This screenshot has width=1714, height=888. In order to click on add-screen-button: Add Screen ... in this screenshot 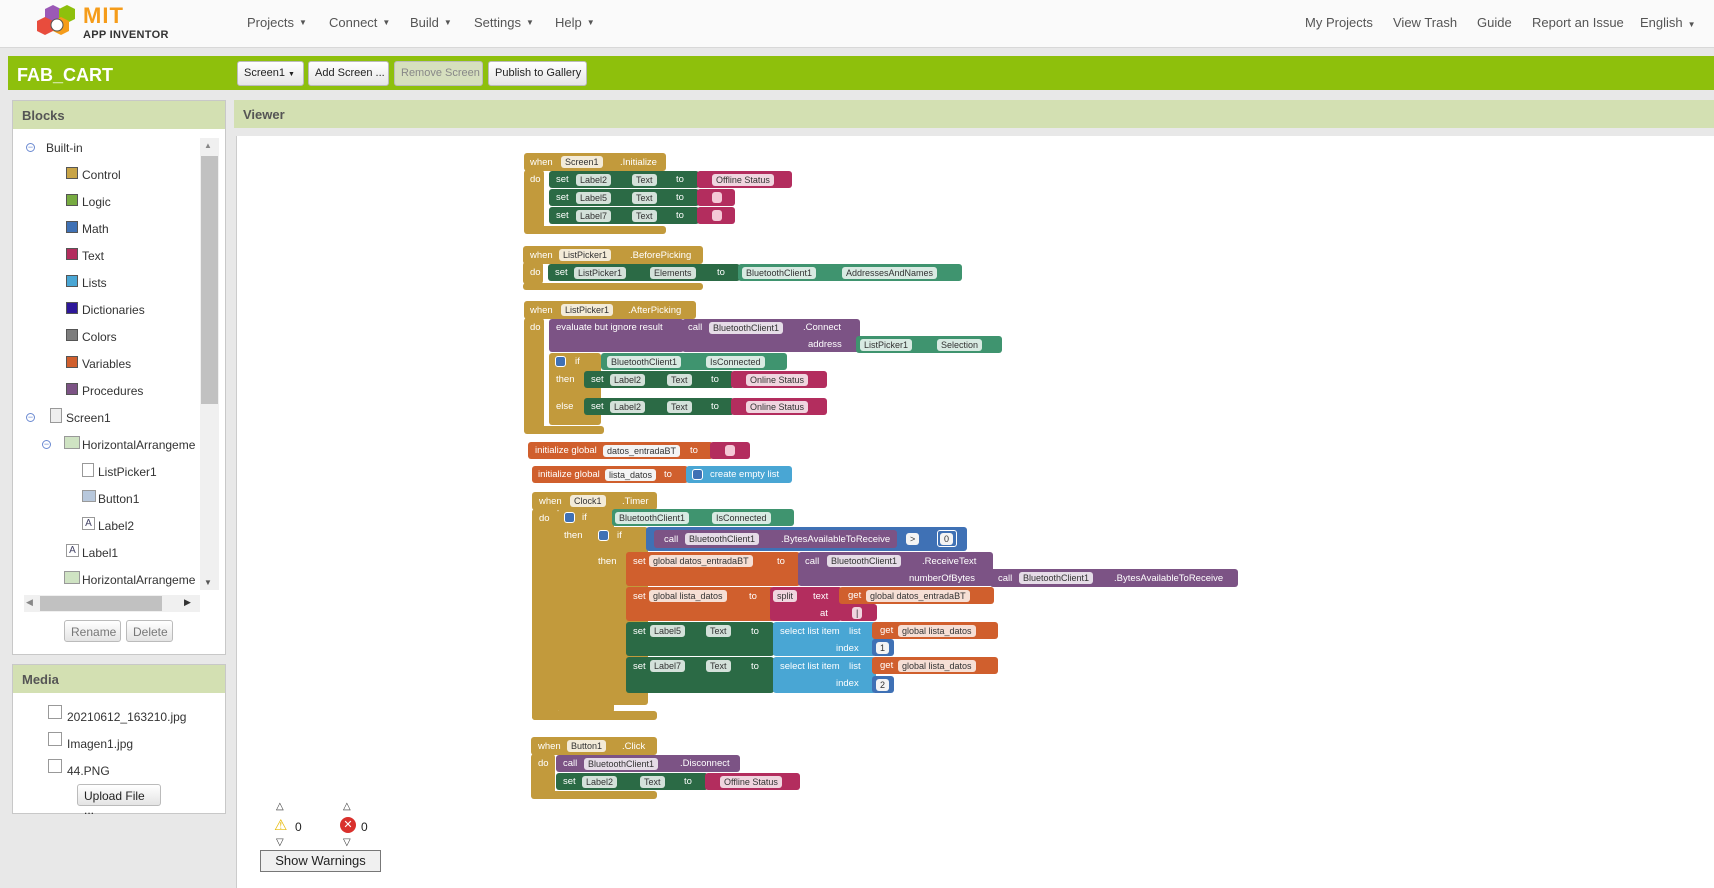, I will do `click(348, 73)`.